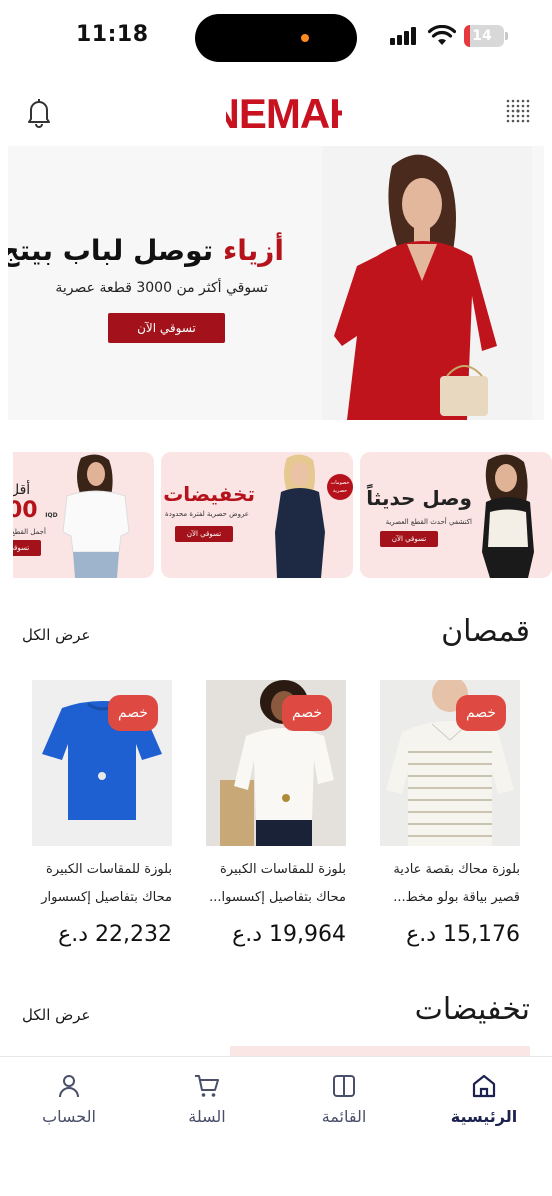 The width and height of the screenshot is (552, 1196). What do you see at coordinates (207, 1099) in the screenshot?
I see `tab-cart: السلة` at bounding box center [207, 1099].